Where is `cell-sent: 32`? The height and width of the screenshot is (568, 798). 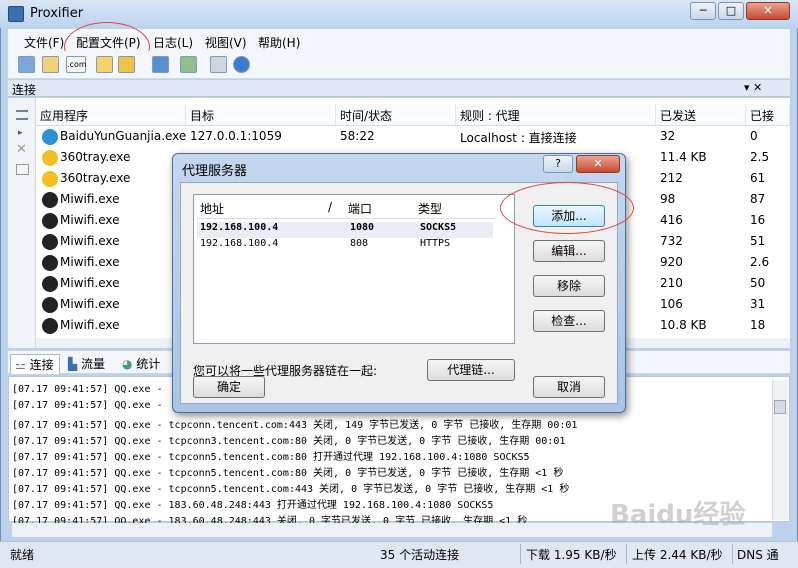
cell-sent: 32 is located at coordinates (668, 136).